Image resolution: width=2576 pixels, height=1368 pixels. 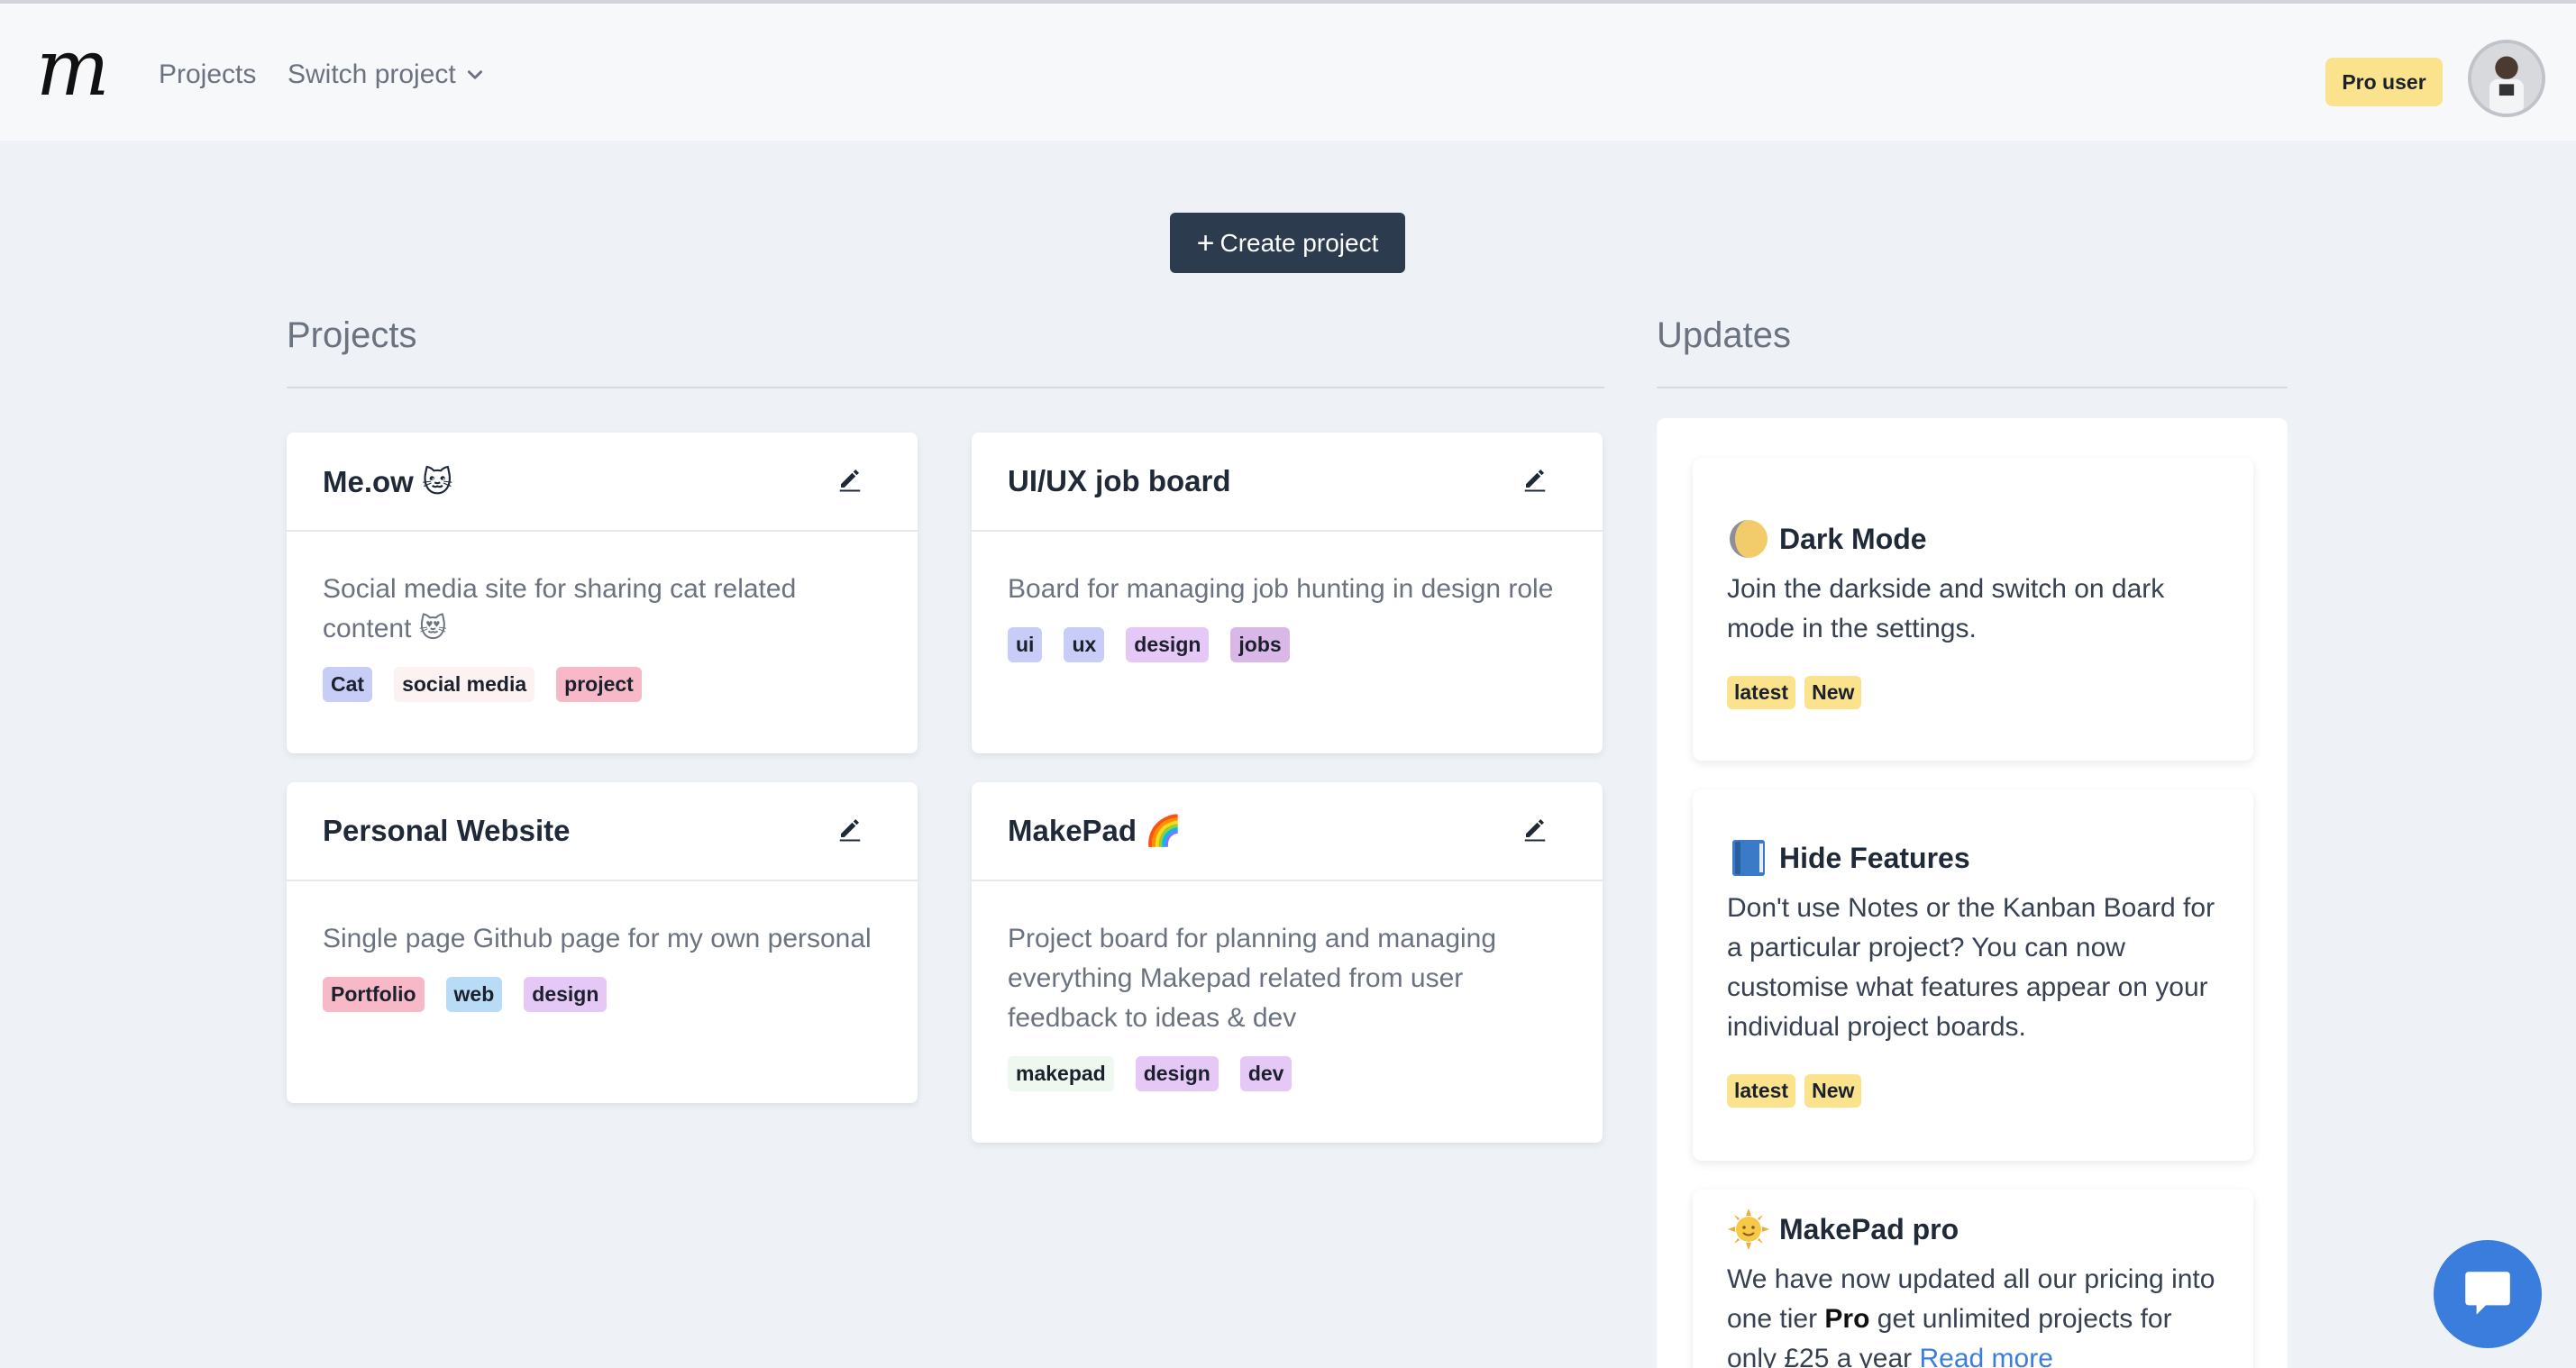 What do you see at coordinates (602, 831) in the screenshot?
I see `card-header: Personal Website` at bounding box center [602, 831].